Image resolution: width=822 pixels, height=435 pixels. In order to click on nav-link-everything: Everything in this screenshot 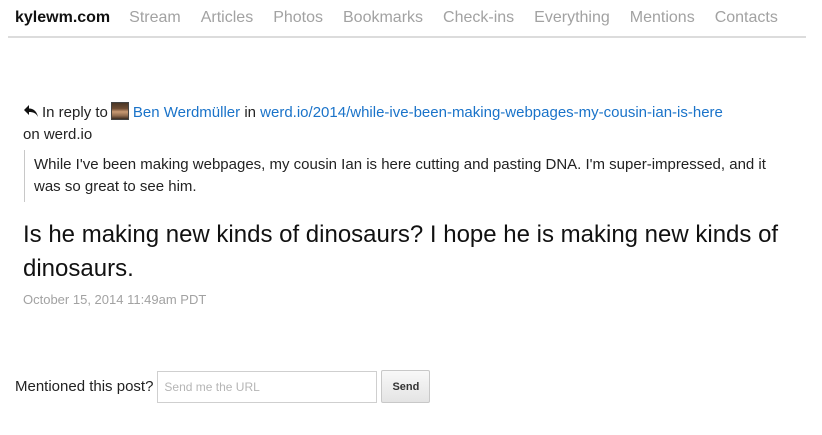, I will do `click(572, 18)`.